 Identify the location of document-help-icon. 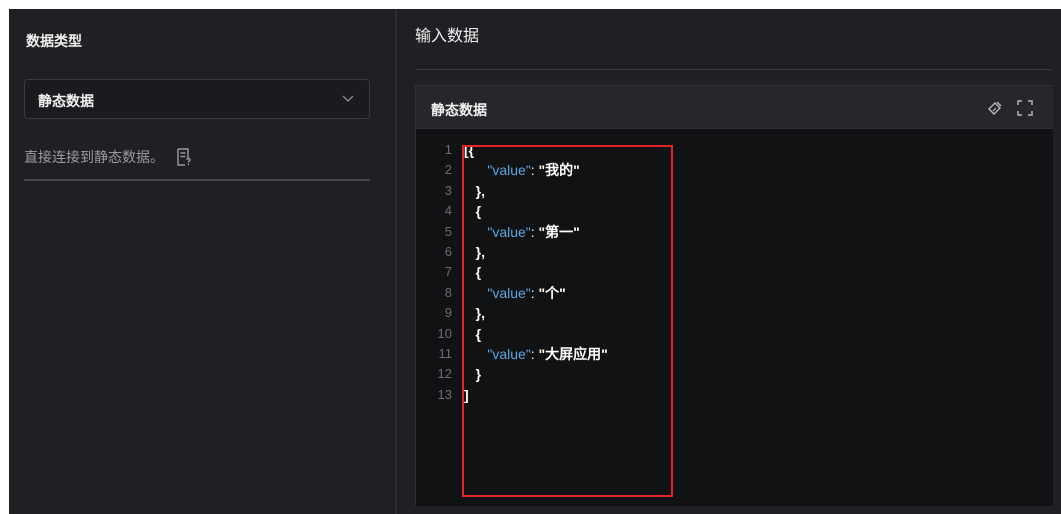
(184, 157).